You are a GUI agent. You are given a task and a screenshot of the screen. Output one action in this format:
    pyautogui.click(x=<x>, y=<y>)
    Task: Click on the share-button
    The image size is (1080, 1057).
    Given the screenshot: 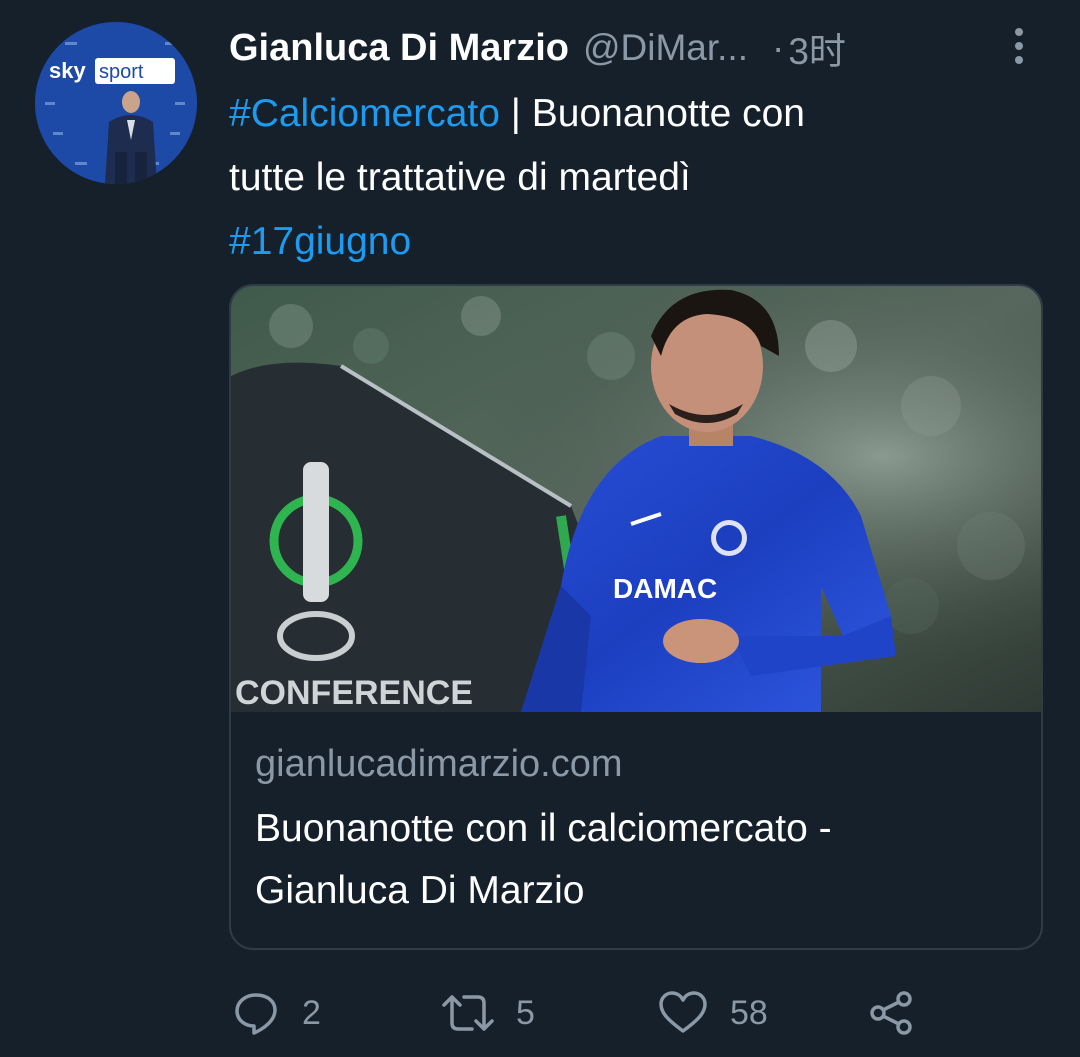 What is the action you would take?
    pyautogui.click(x=892, y=1013)
    